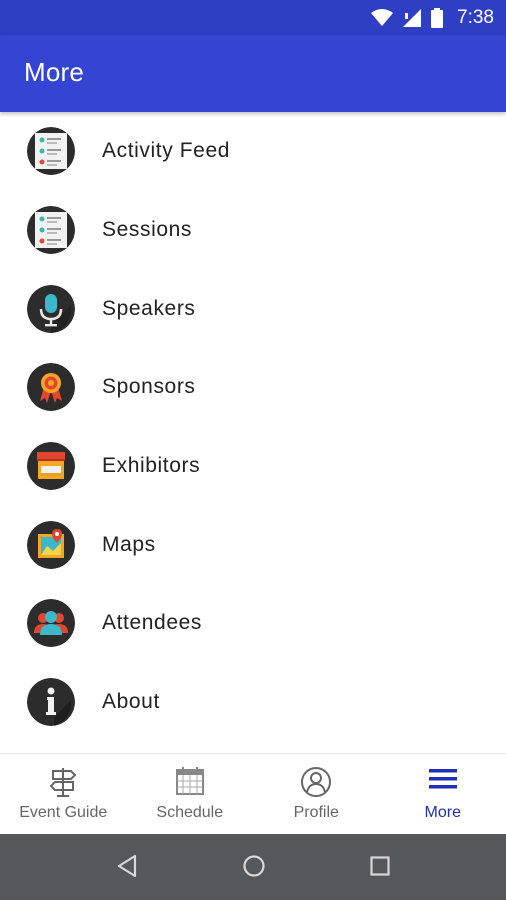 This screenshot has height=900, width=506. Describe the element at coordinates (253, 387) in the screenshot. I see `menu-item-sponsors: Sponsors` at that location.